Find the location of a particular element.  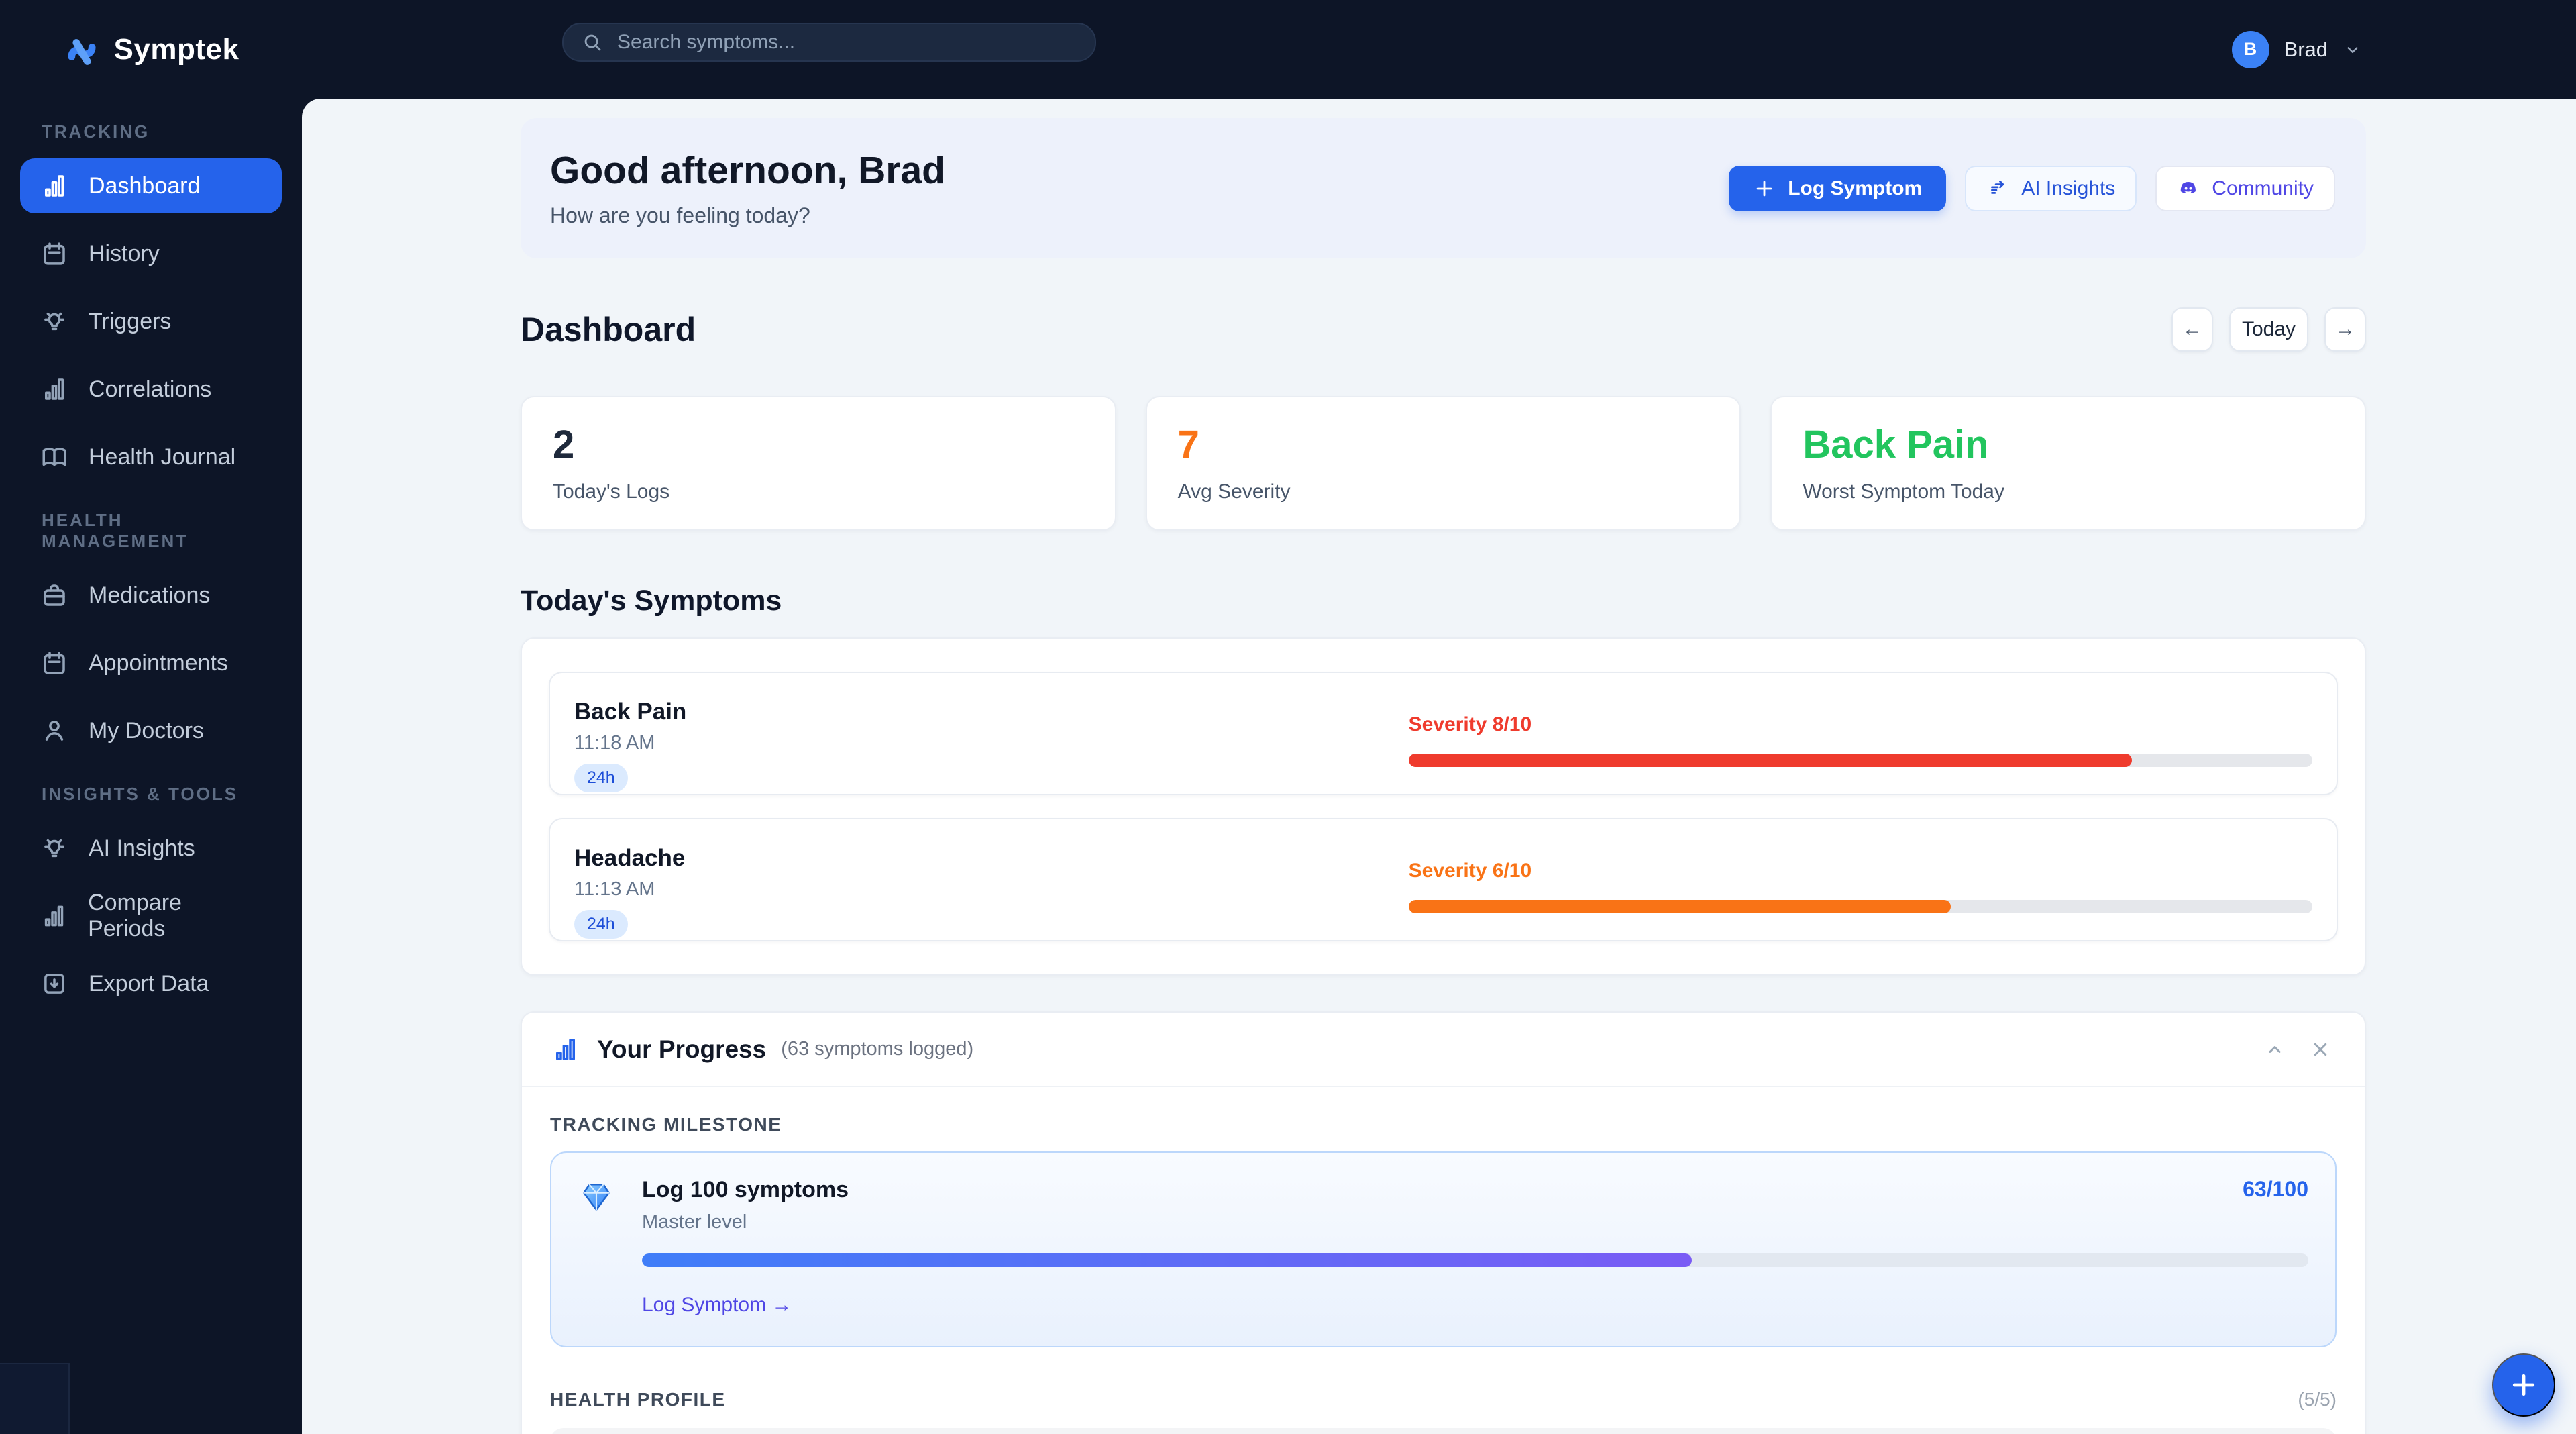

sidebar-item-label: Appointments is located at coordinates (158, 663).